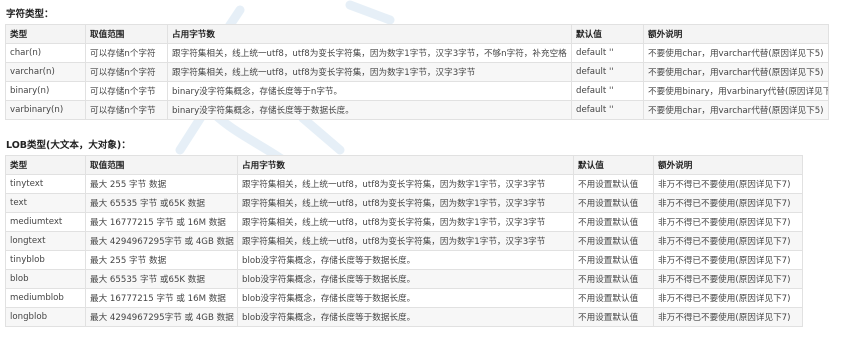 The width and height of the screenshot is (842, 350). Describe the element at coordinates (45, 298) in the screenshot. I see `cell-type: mediumblob` at that location.